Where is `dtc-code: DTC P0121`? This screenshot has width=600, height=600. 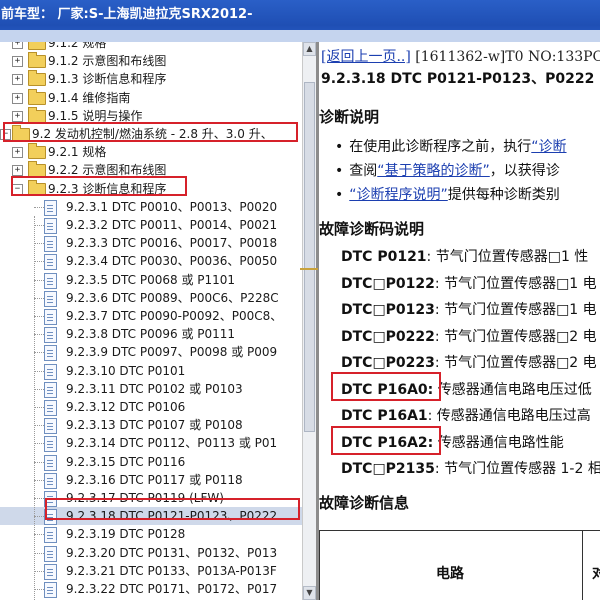
dtc-code: DTC P0121 is located at coordinates (384, 257).